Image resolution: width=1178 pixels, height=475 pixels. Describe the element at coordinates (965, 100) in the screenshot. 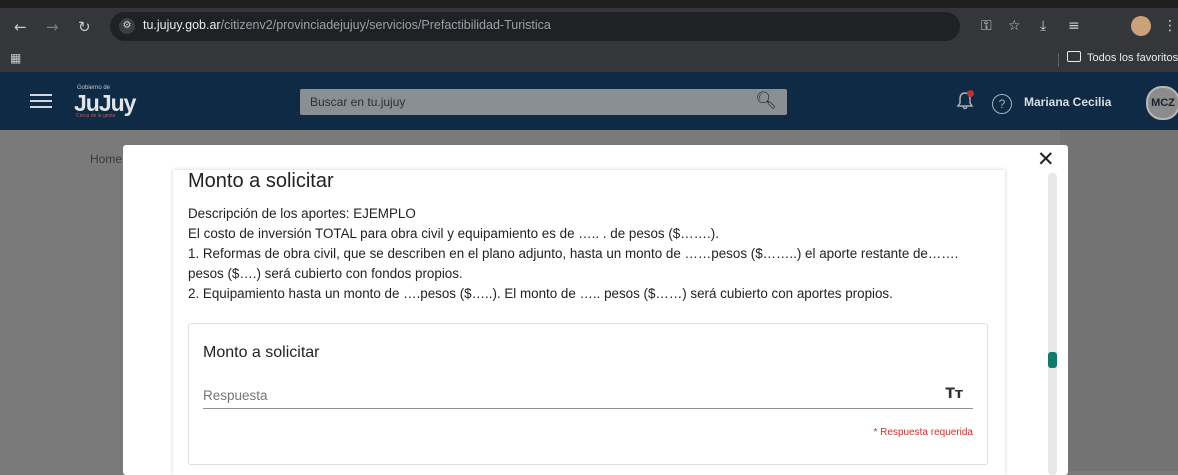

I see `bell-icon` at that location.